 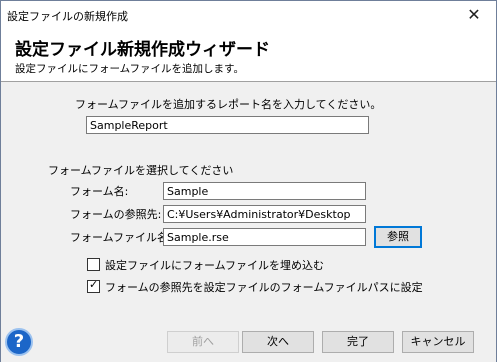 I want to click on form-ref-input: C:¥Users¥Administrator¥Desktop, so click(x=264, y=214).